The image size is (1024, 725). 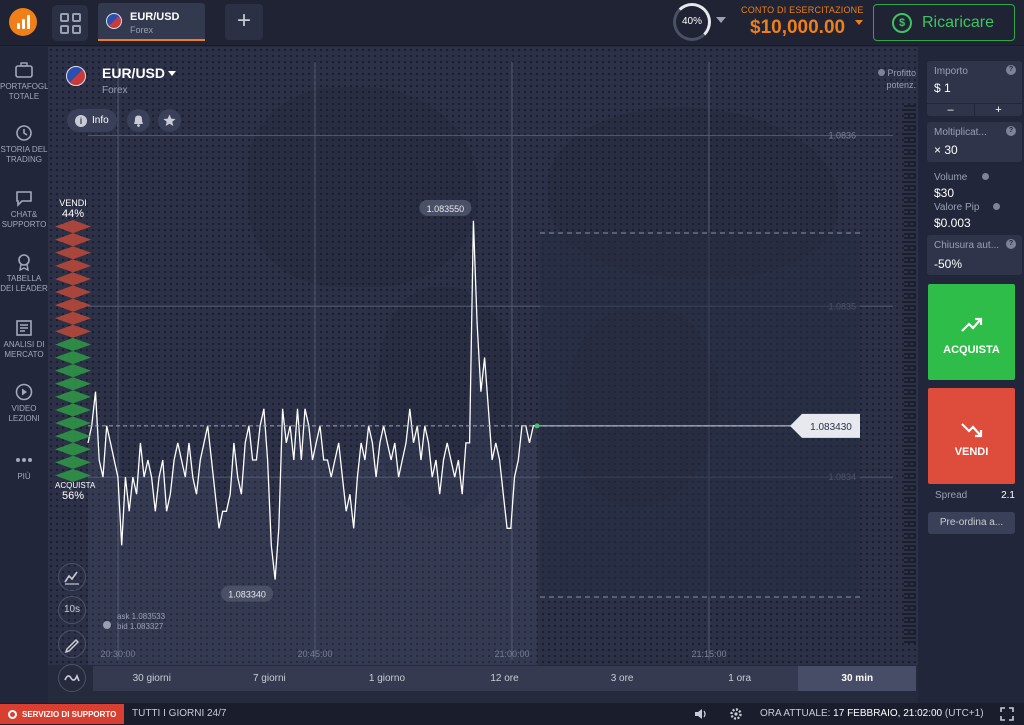 I want to click on chart-asset-category: Forex, so click(x=115, y=90).